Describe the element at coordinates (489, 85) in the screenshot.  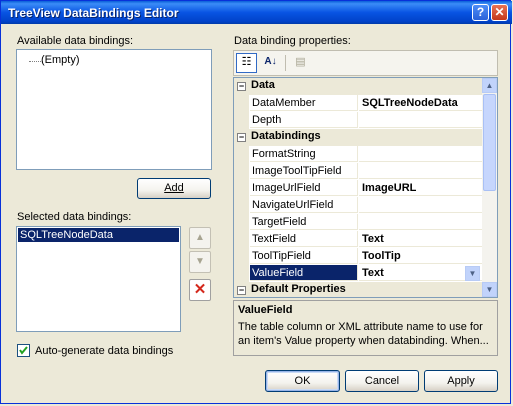
I see `scroll-up-arrow: ▲` at that location.